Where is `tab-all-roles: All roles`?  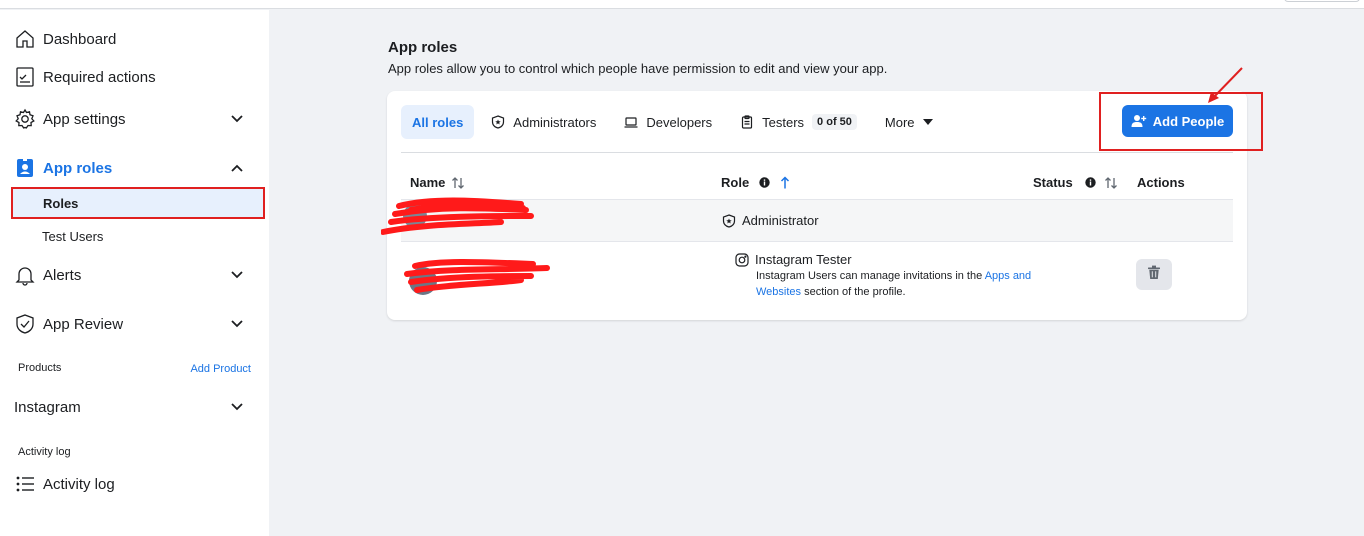 tab-all-roles: All roles is located at coordinates (438, 122).